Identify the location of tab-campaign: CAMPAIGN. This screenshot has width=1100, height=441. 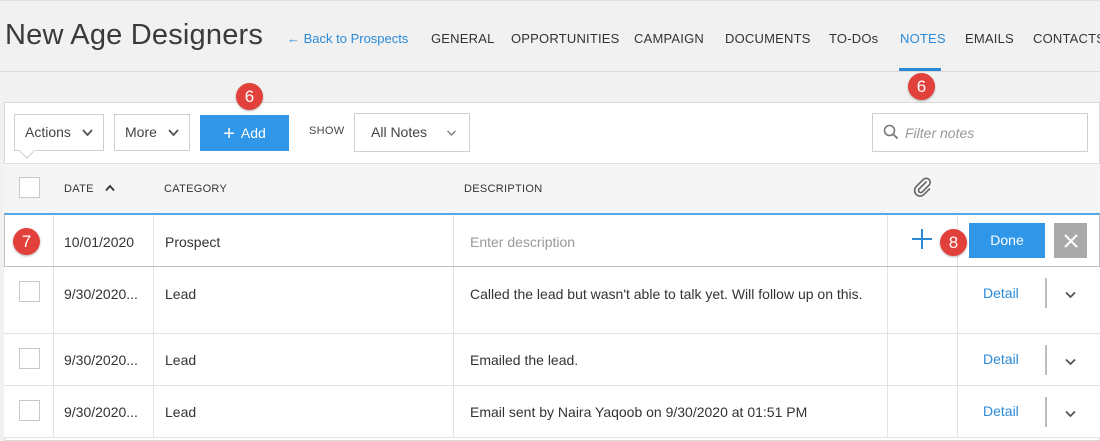
(669, 38).